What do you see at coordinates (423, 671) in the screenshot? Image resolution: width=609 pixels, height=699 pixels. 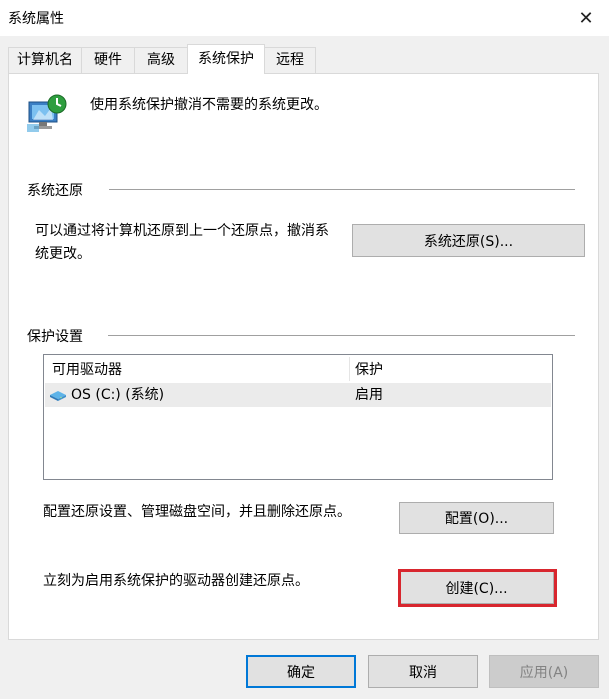 I see `cancel-button: 取消` at bounding box center [423, 671].